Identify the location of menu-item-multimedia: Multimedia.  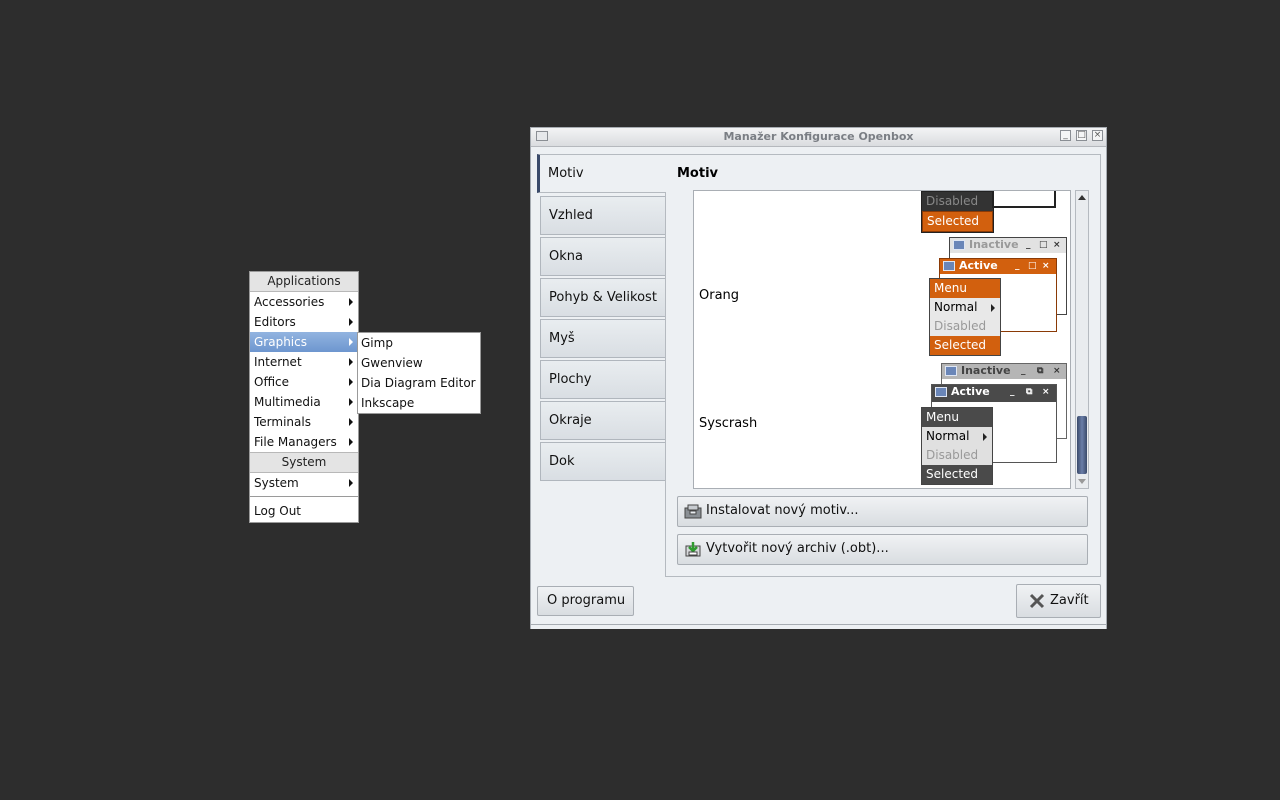
(304, 402).